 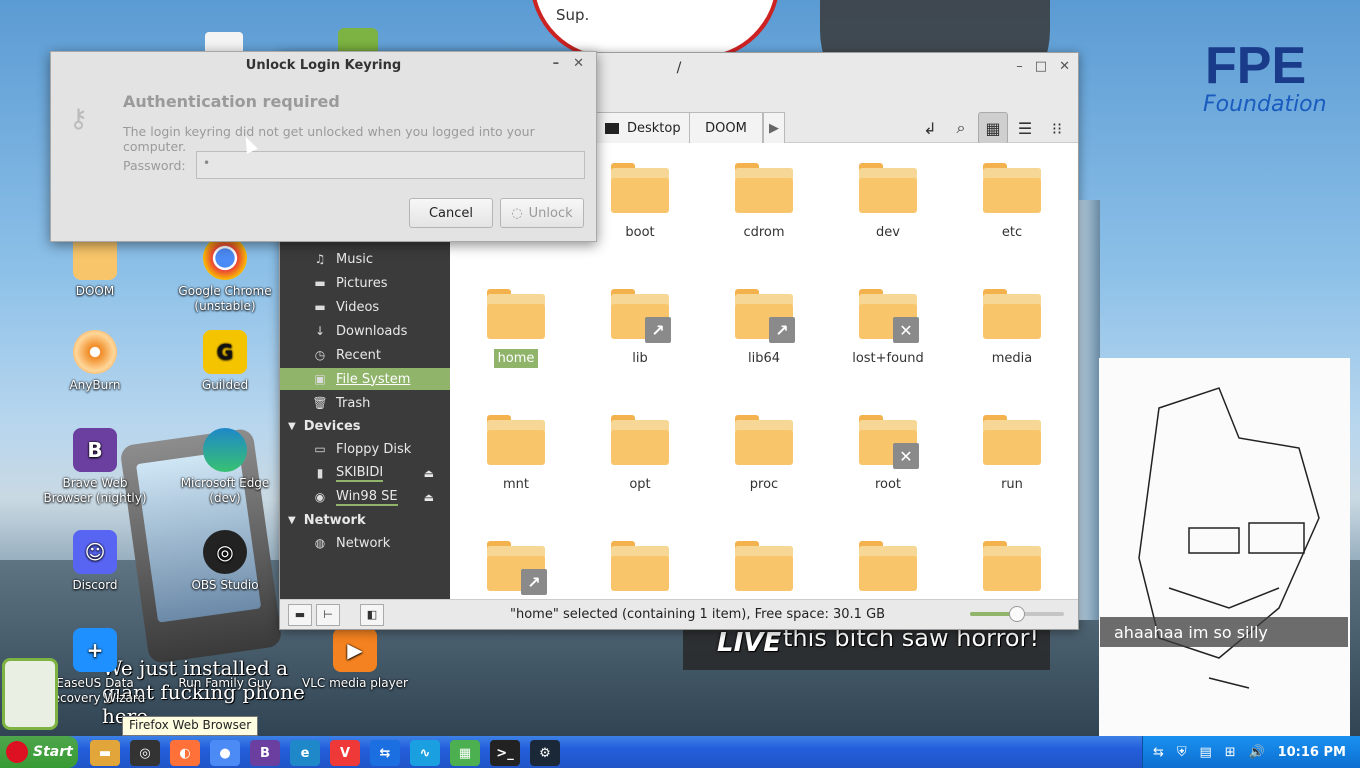 I want to click on desktop-icon-vlc: ▶ VLC media player, so click(x=355, y=659).